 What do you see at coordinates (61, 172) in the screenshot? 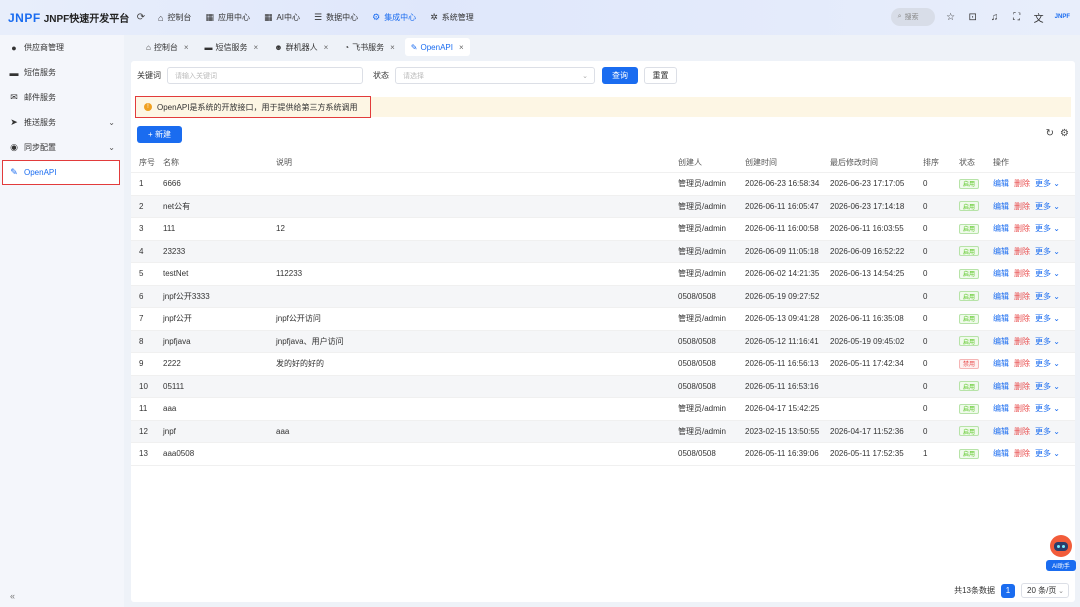
I see `sidebar-item-openapi: ✎ OpenAPI` at bounding box center [61, 172].